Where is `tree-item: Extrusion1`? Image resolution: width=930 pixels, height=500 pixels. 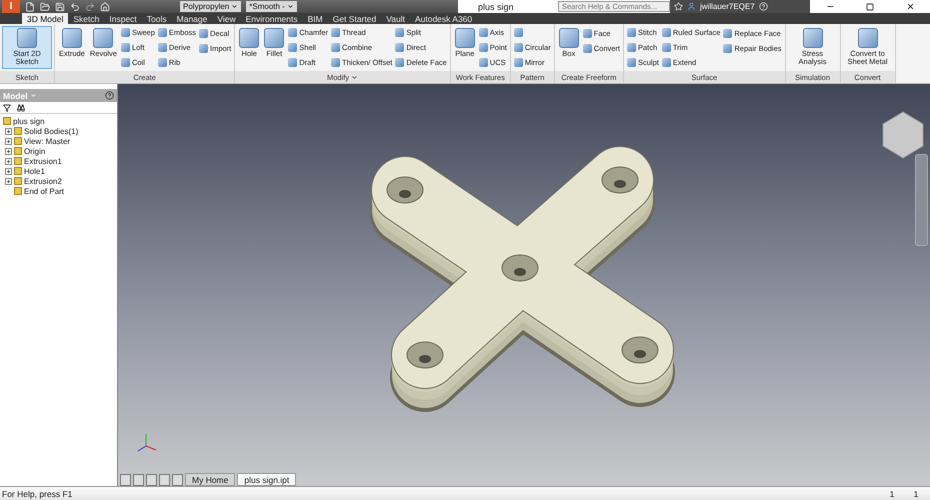 tree-item: Extrusion1 is located at coordinates (58, 161).